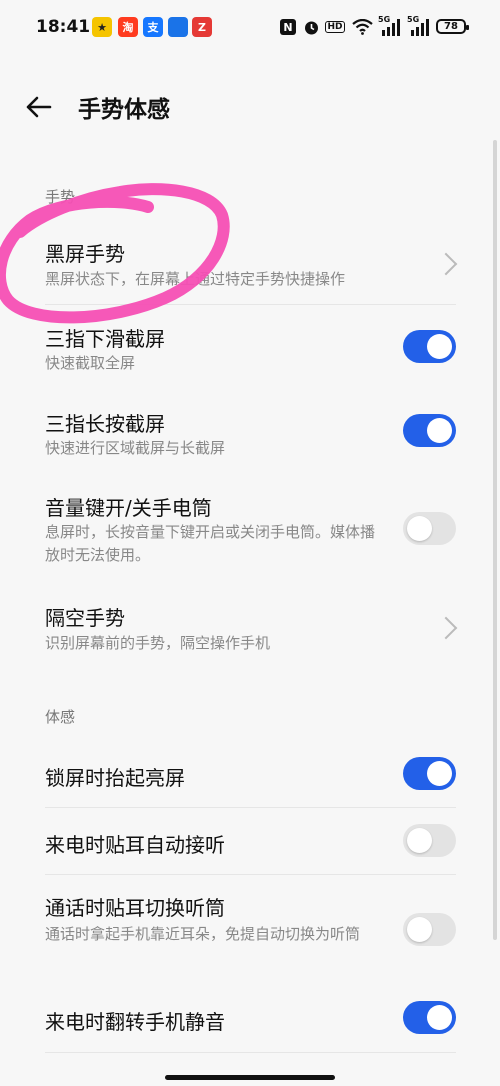 The image size is (500, 1086). I want to click on row-ear-switch-receiver: 通话时贴耳切换听筒 通话时拿起手机靠近耳朵，免提自动切换为听筒, so click(250, 930).